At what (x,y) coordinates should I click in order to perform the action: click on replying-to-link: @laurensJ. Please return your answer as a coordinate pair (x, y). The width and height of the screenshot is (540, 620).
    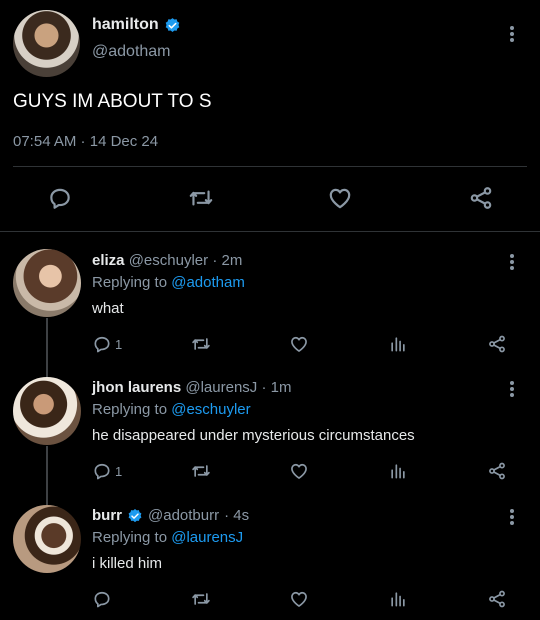
    Looking at the image, I should click on (207, 537).